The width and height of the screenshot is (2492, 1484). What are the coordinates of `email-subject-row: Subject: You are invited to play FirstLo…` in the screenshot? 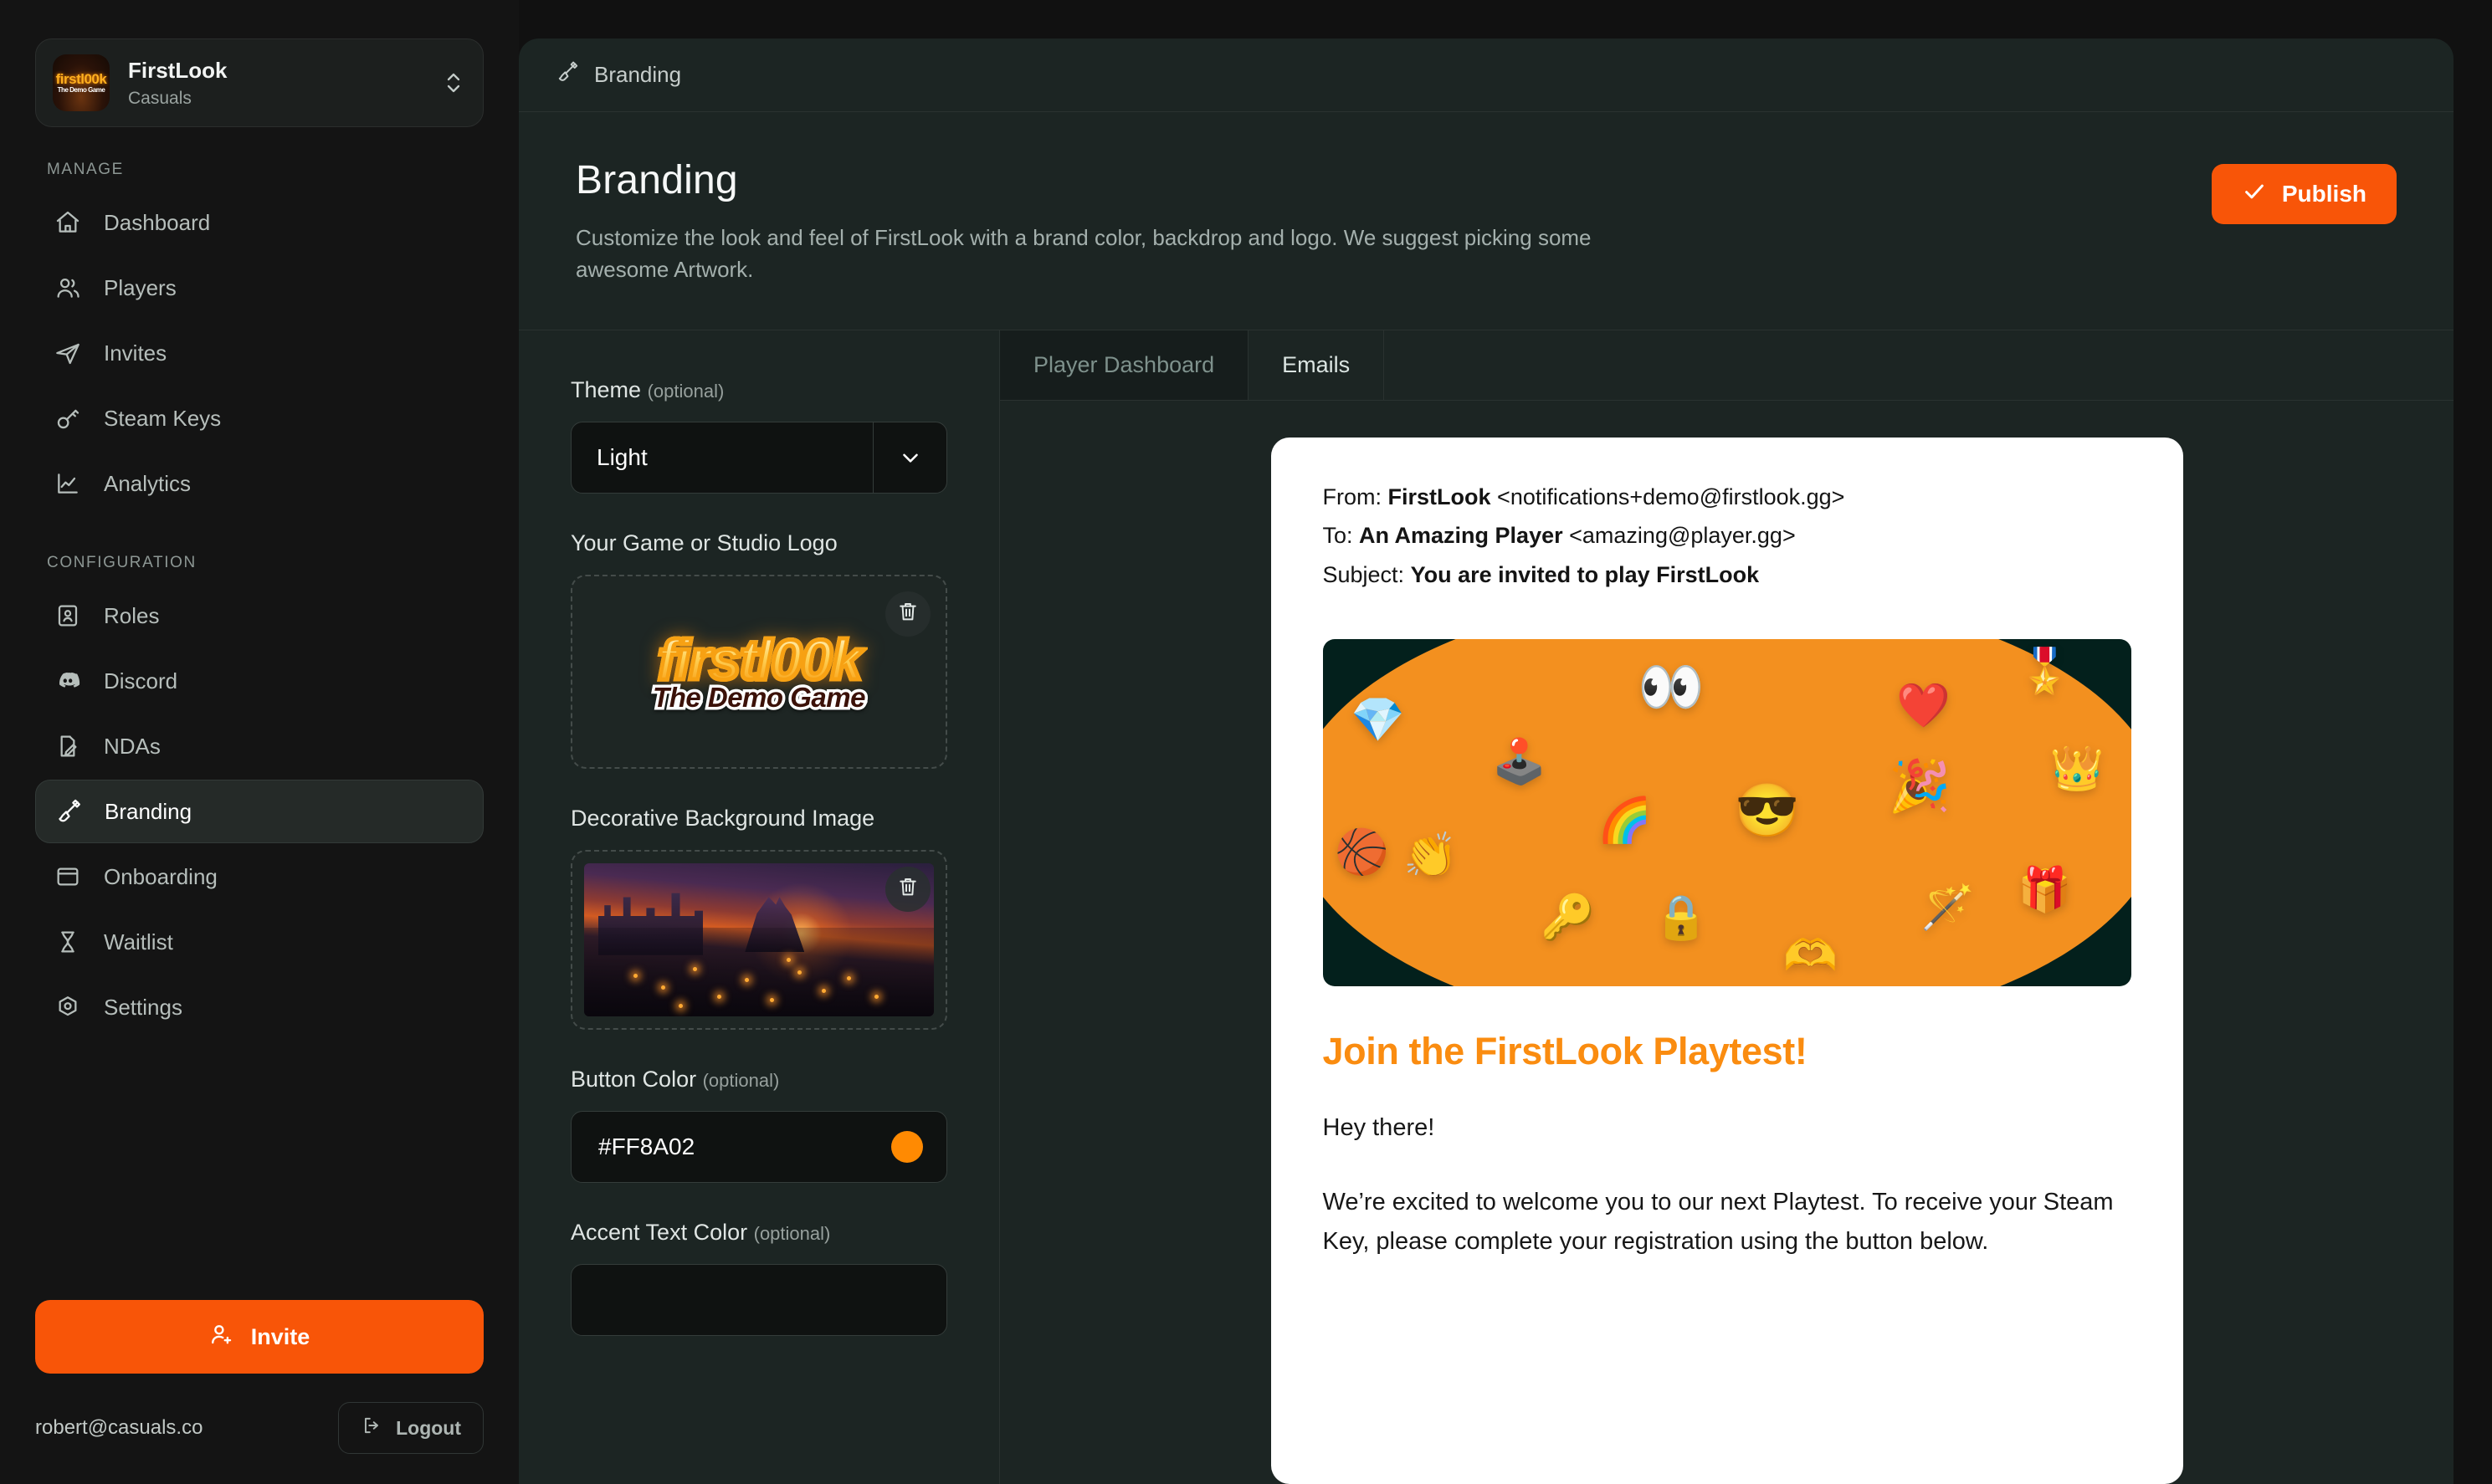 It's located at (1727, 574).